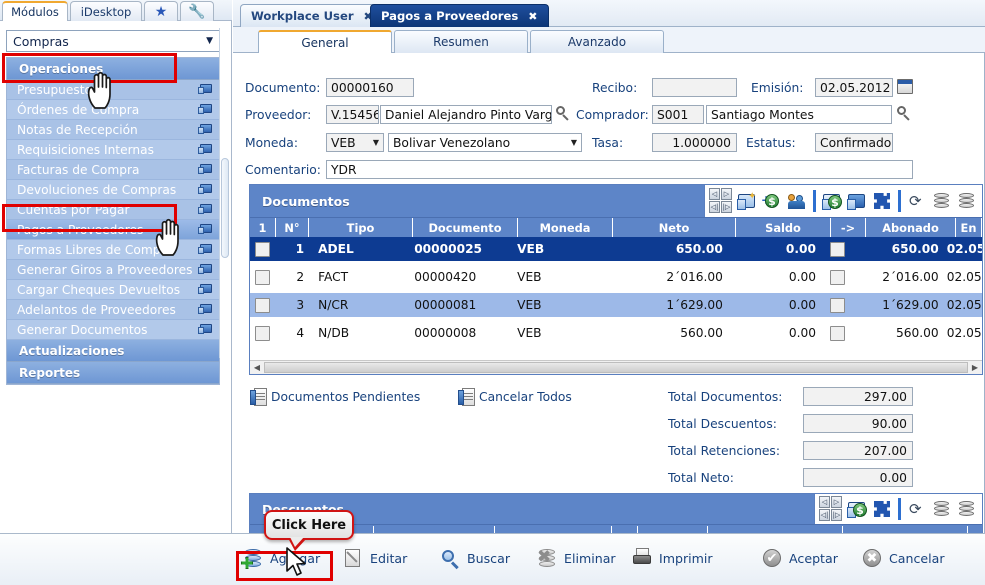 This screenshot has height=585, width=985. Describe the element at coordinates (325, 41) in the screenshot. I see `tab-general: General` at that location.